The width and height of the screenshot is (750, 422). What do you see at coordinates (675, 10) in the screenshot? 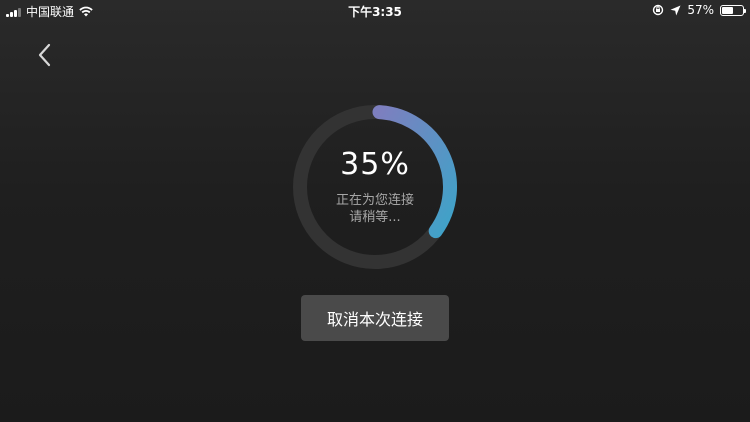
I see `location-arrow-icon` at bounding box center [675, 10].